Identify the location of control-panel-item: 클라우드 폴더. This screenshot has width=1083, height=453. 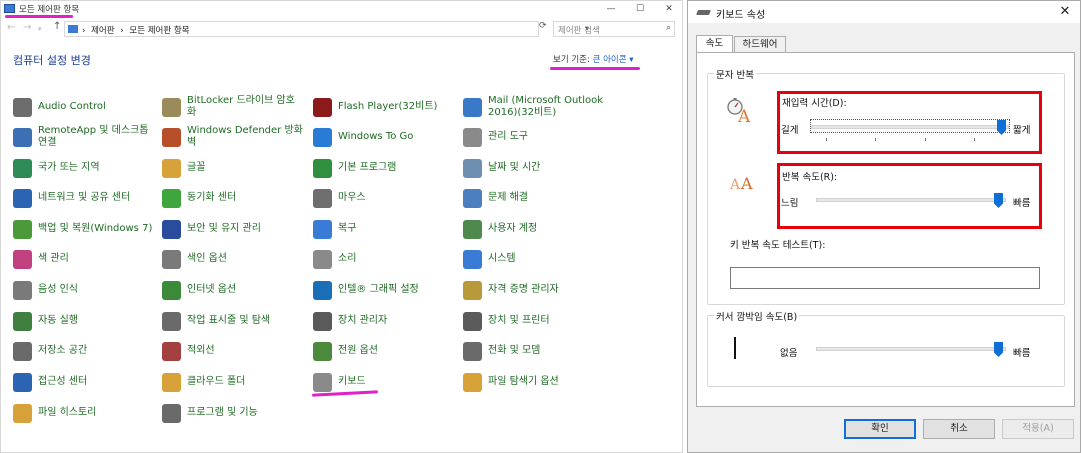
(203, 382).